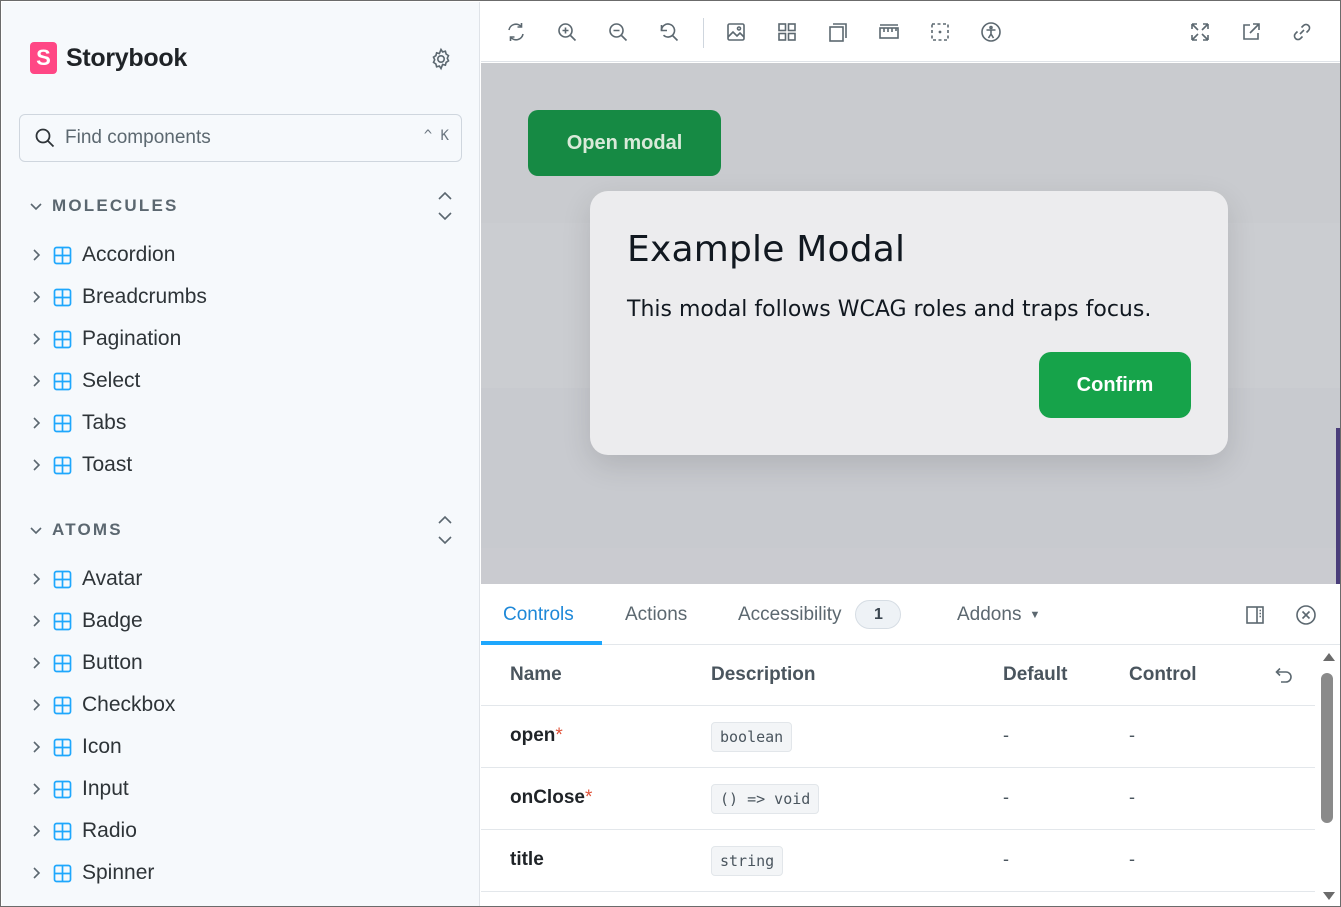  Describe the element at coordinates (618, 32) in the screenshot. I see `zoom-out-button` at that location.